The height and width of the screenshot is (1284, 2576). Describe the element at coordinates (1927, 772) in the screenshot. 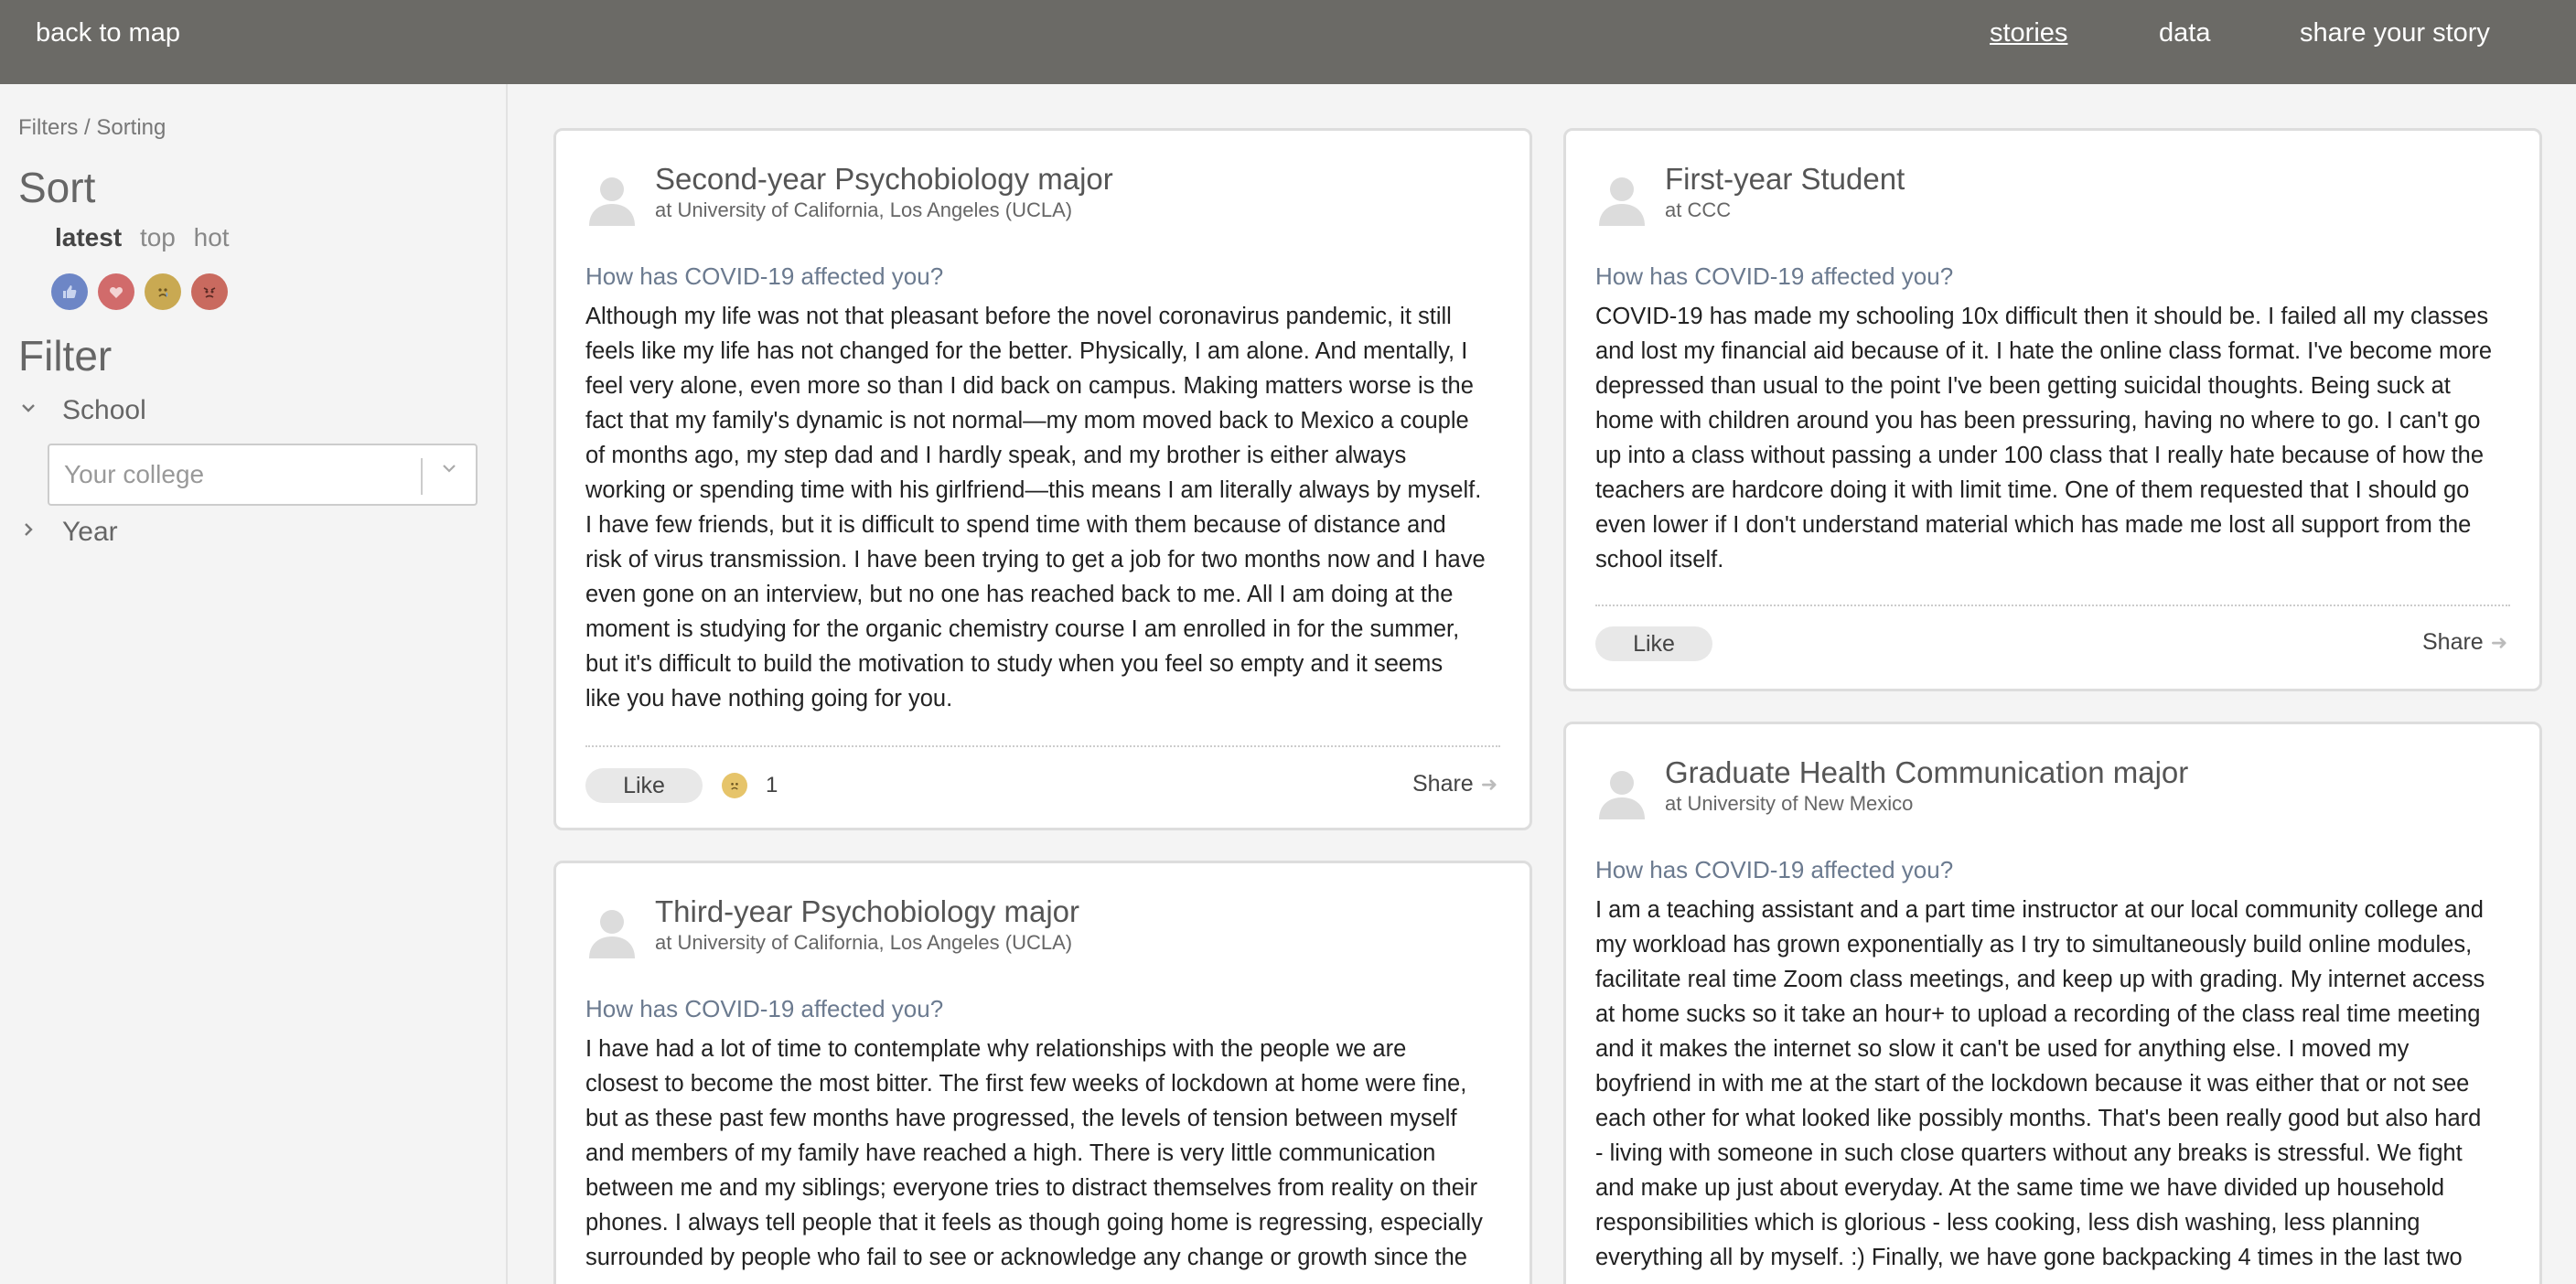

I see `story-title: Graduate Health Communication major` at that location.